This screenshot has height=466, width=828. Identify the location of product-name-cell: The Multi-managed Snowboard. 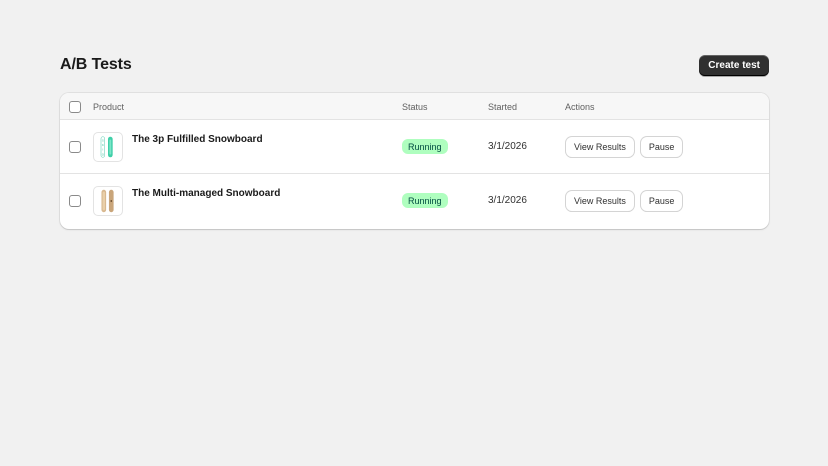
(206, 193).